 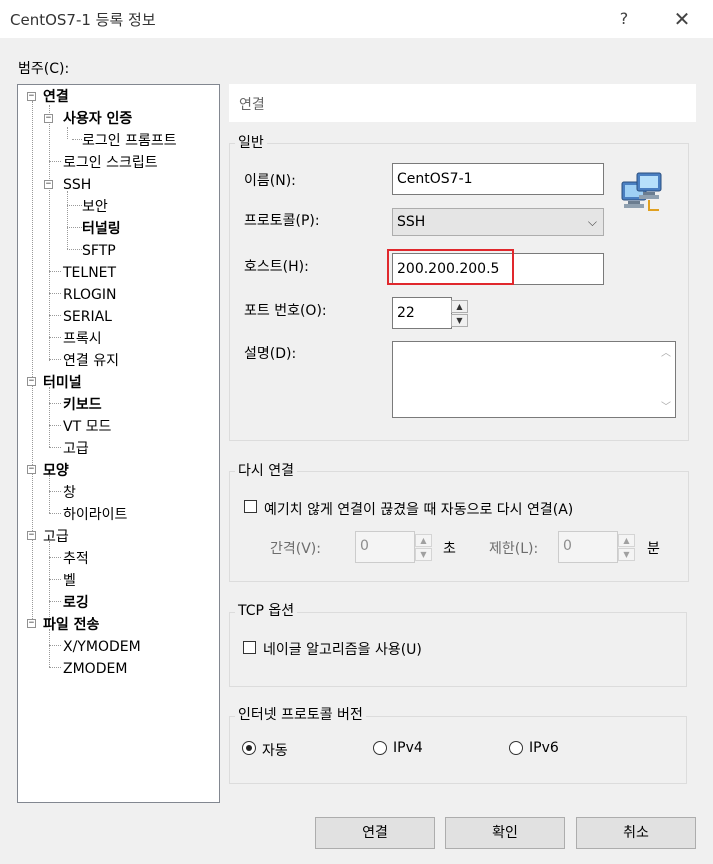 I want to click on tree-item-keep-alive: 연결 유지, so click(x=91, y=361).